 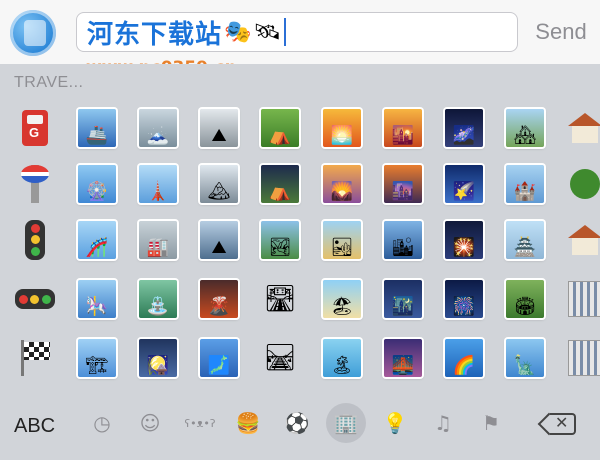 I want to click on message-input: 河东下载站 🎭 🛰, so click(x=297, y=32).